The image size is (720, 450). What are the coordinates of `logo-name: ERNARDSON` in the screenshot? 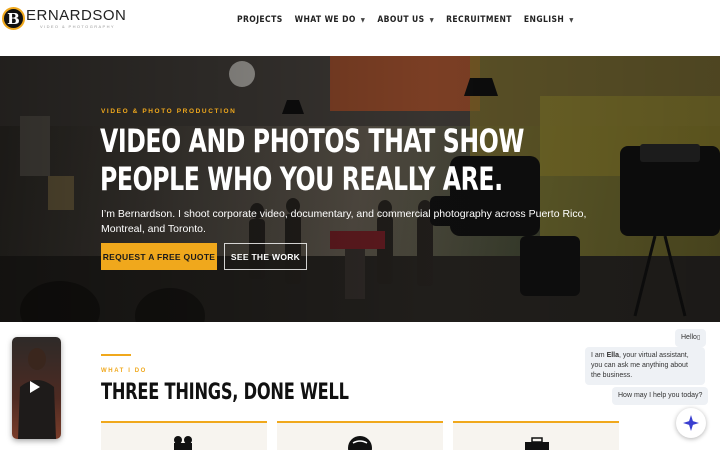 It's located at (76, 15).